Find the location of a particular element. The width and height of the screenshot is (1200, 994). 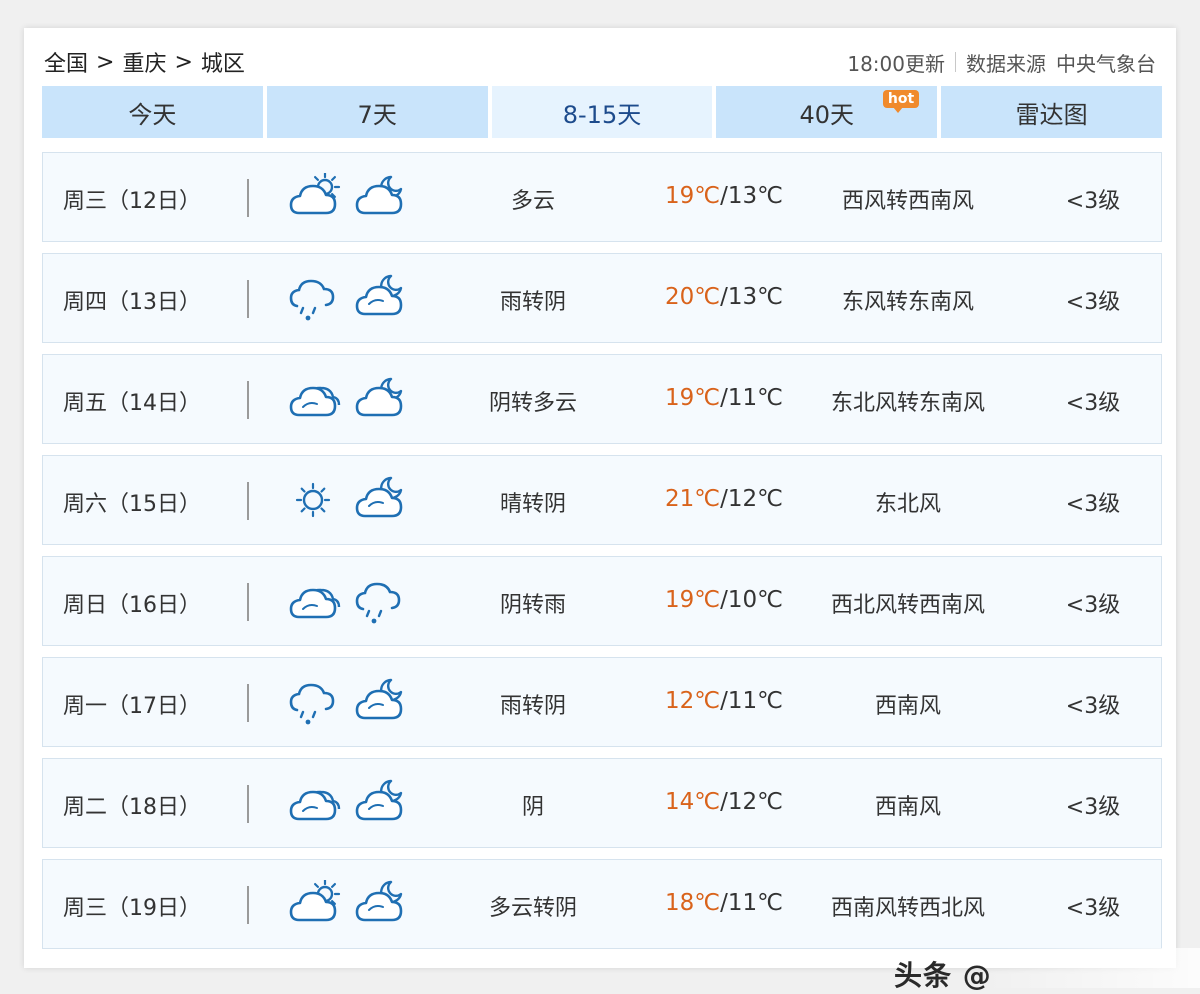

day-date: 周五（14日） is located at coordinates (132, 403).